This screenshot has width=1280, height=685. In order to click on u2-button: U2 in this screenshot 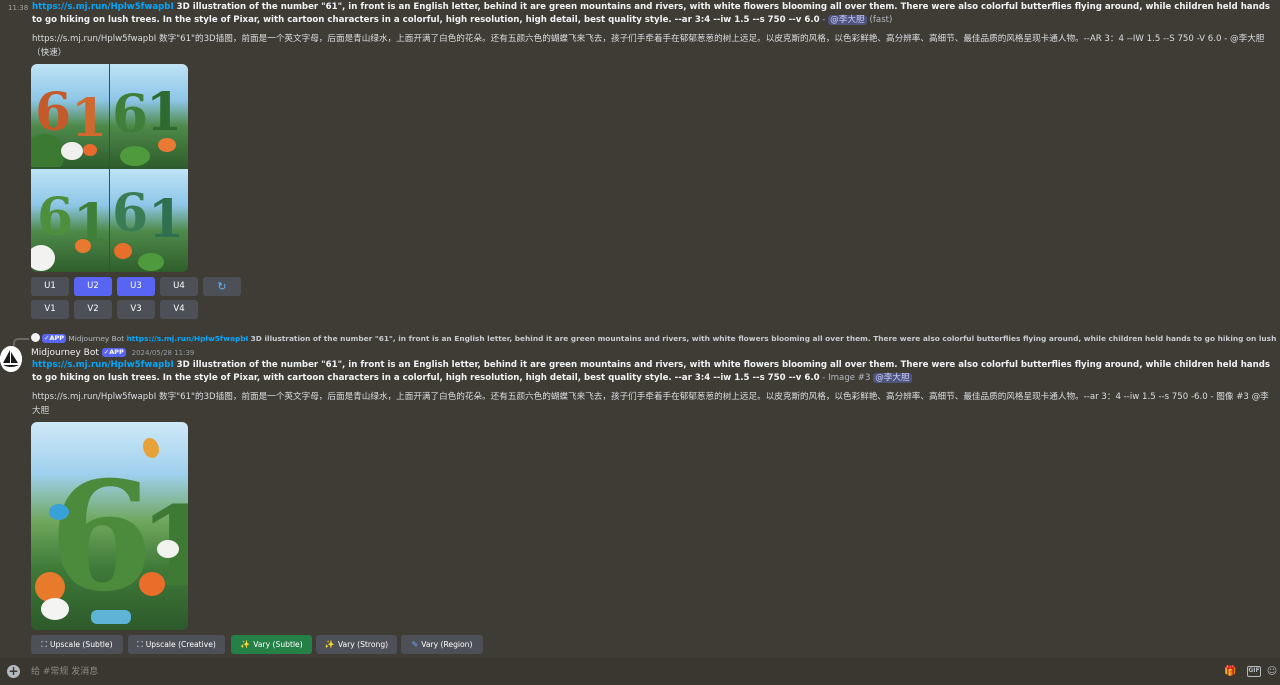, I will do `click(93, 286)`.